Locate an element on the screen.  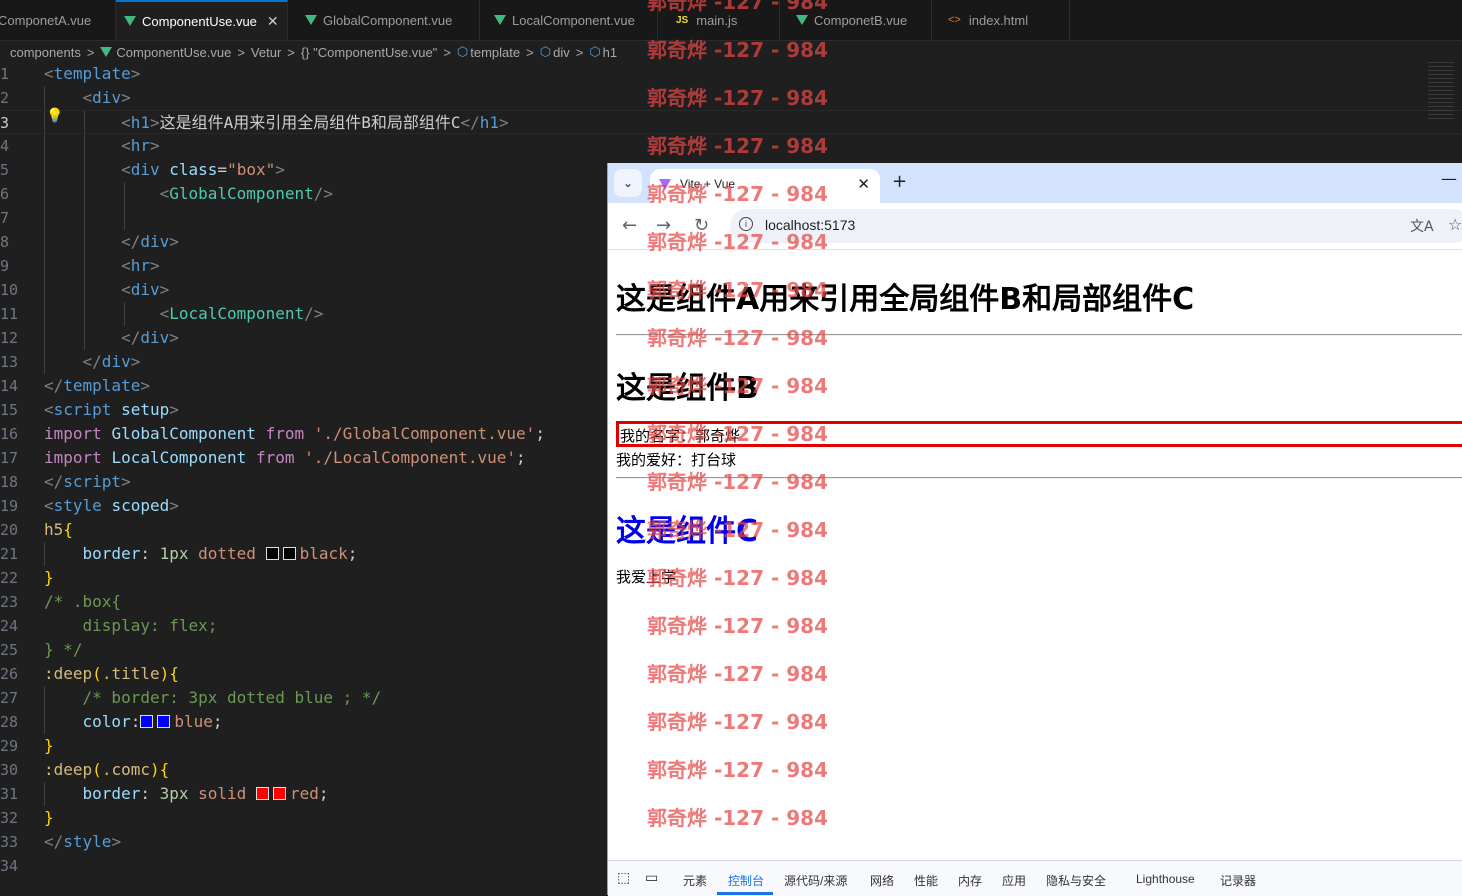
code-token: script is located at coordinates (82, 409).